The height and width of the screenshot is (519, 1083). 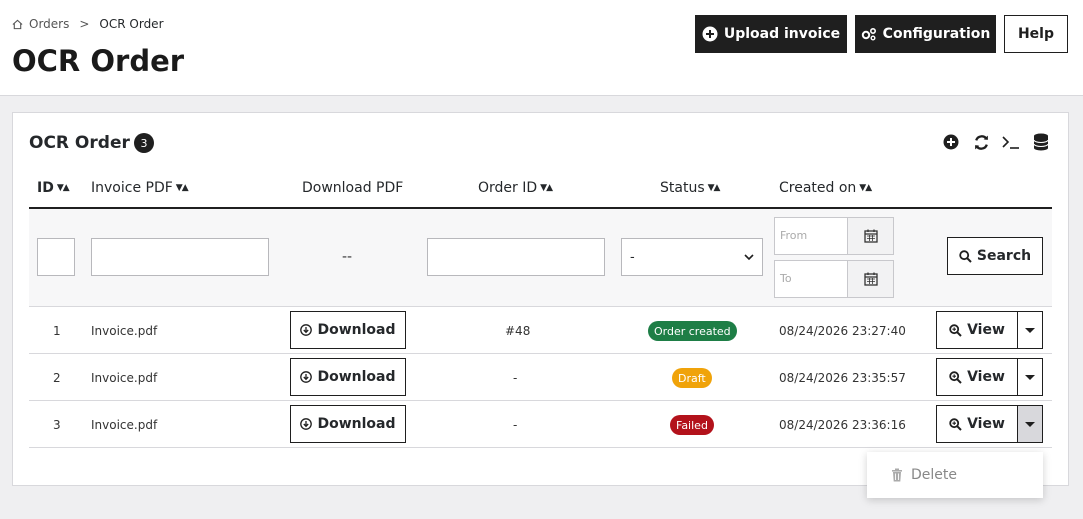 I want to click on column-header-download-pdf: Download PDF, so click(x=352, y=188).